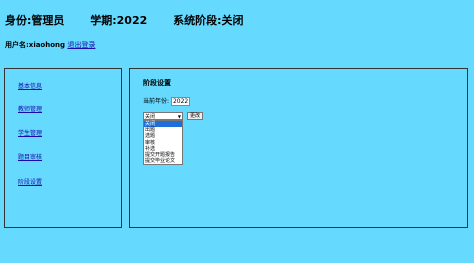  Describe the element at coordinates (30, 156) in the screenshot. I see `sidebar-item-topic-review: 题目审核` at that location.